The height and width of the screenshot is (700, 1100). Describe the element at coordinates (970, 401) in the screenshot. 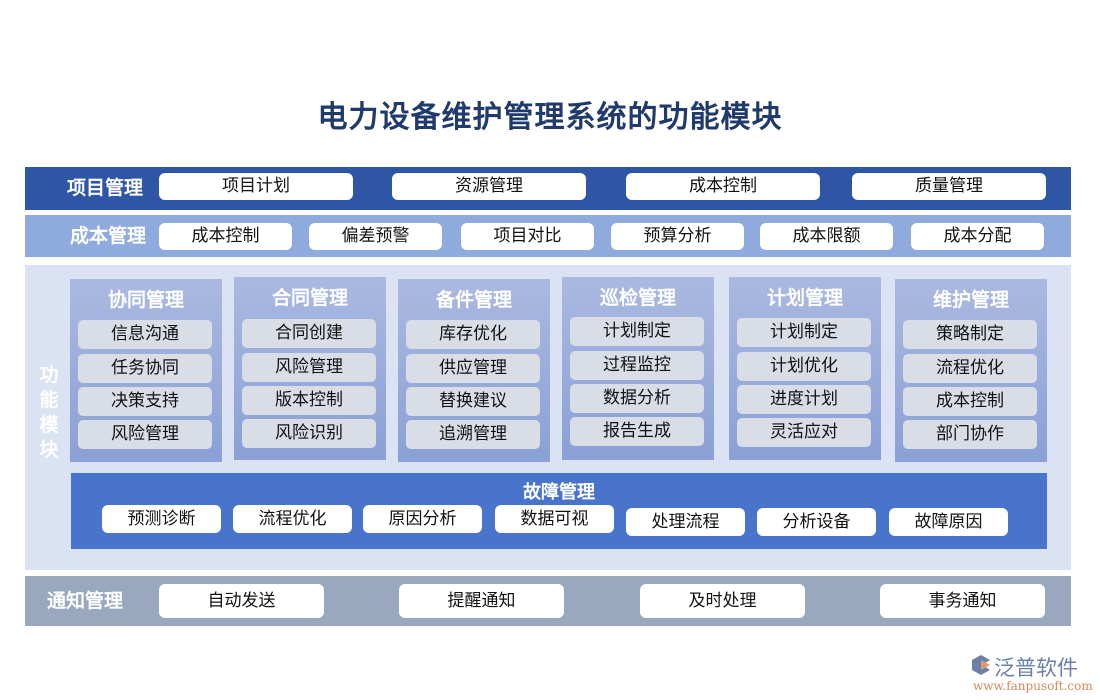

I see `module-item: 成本控制` at that location.